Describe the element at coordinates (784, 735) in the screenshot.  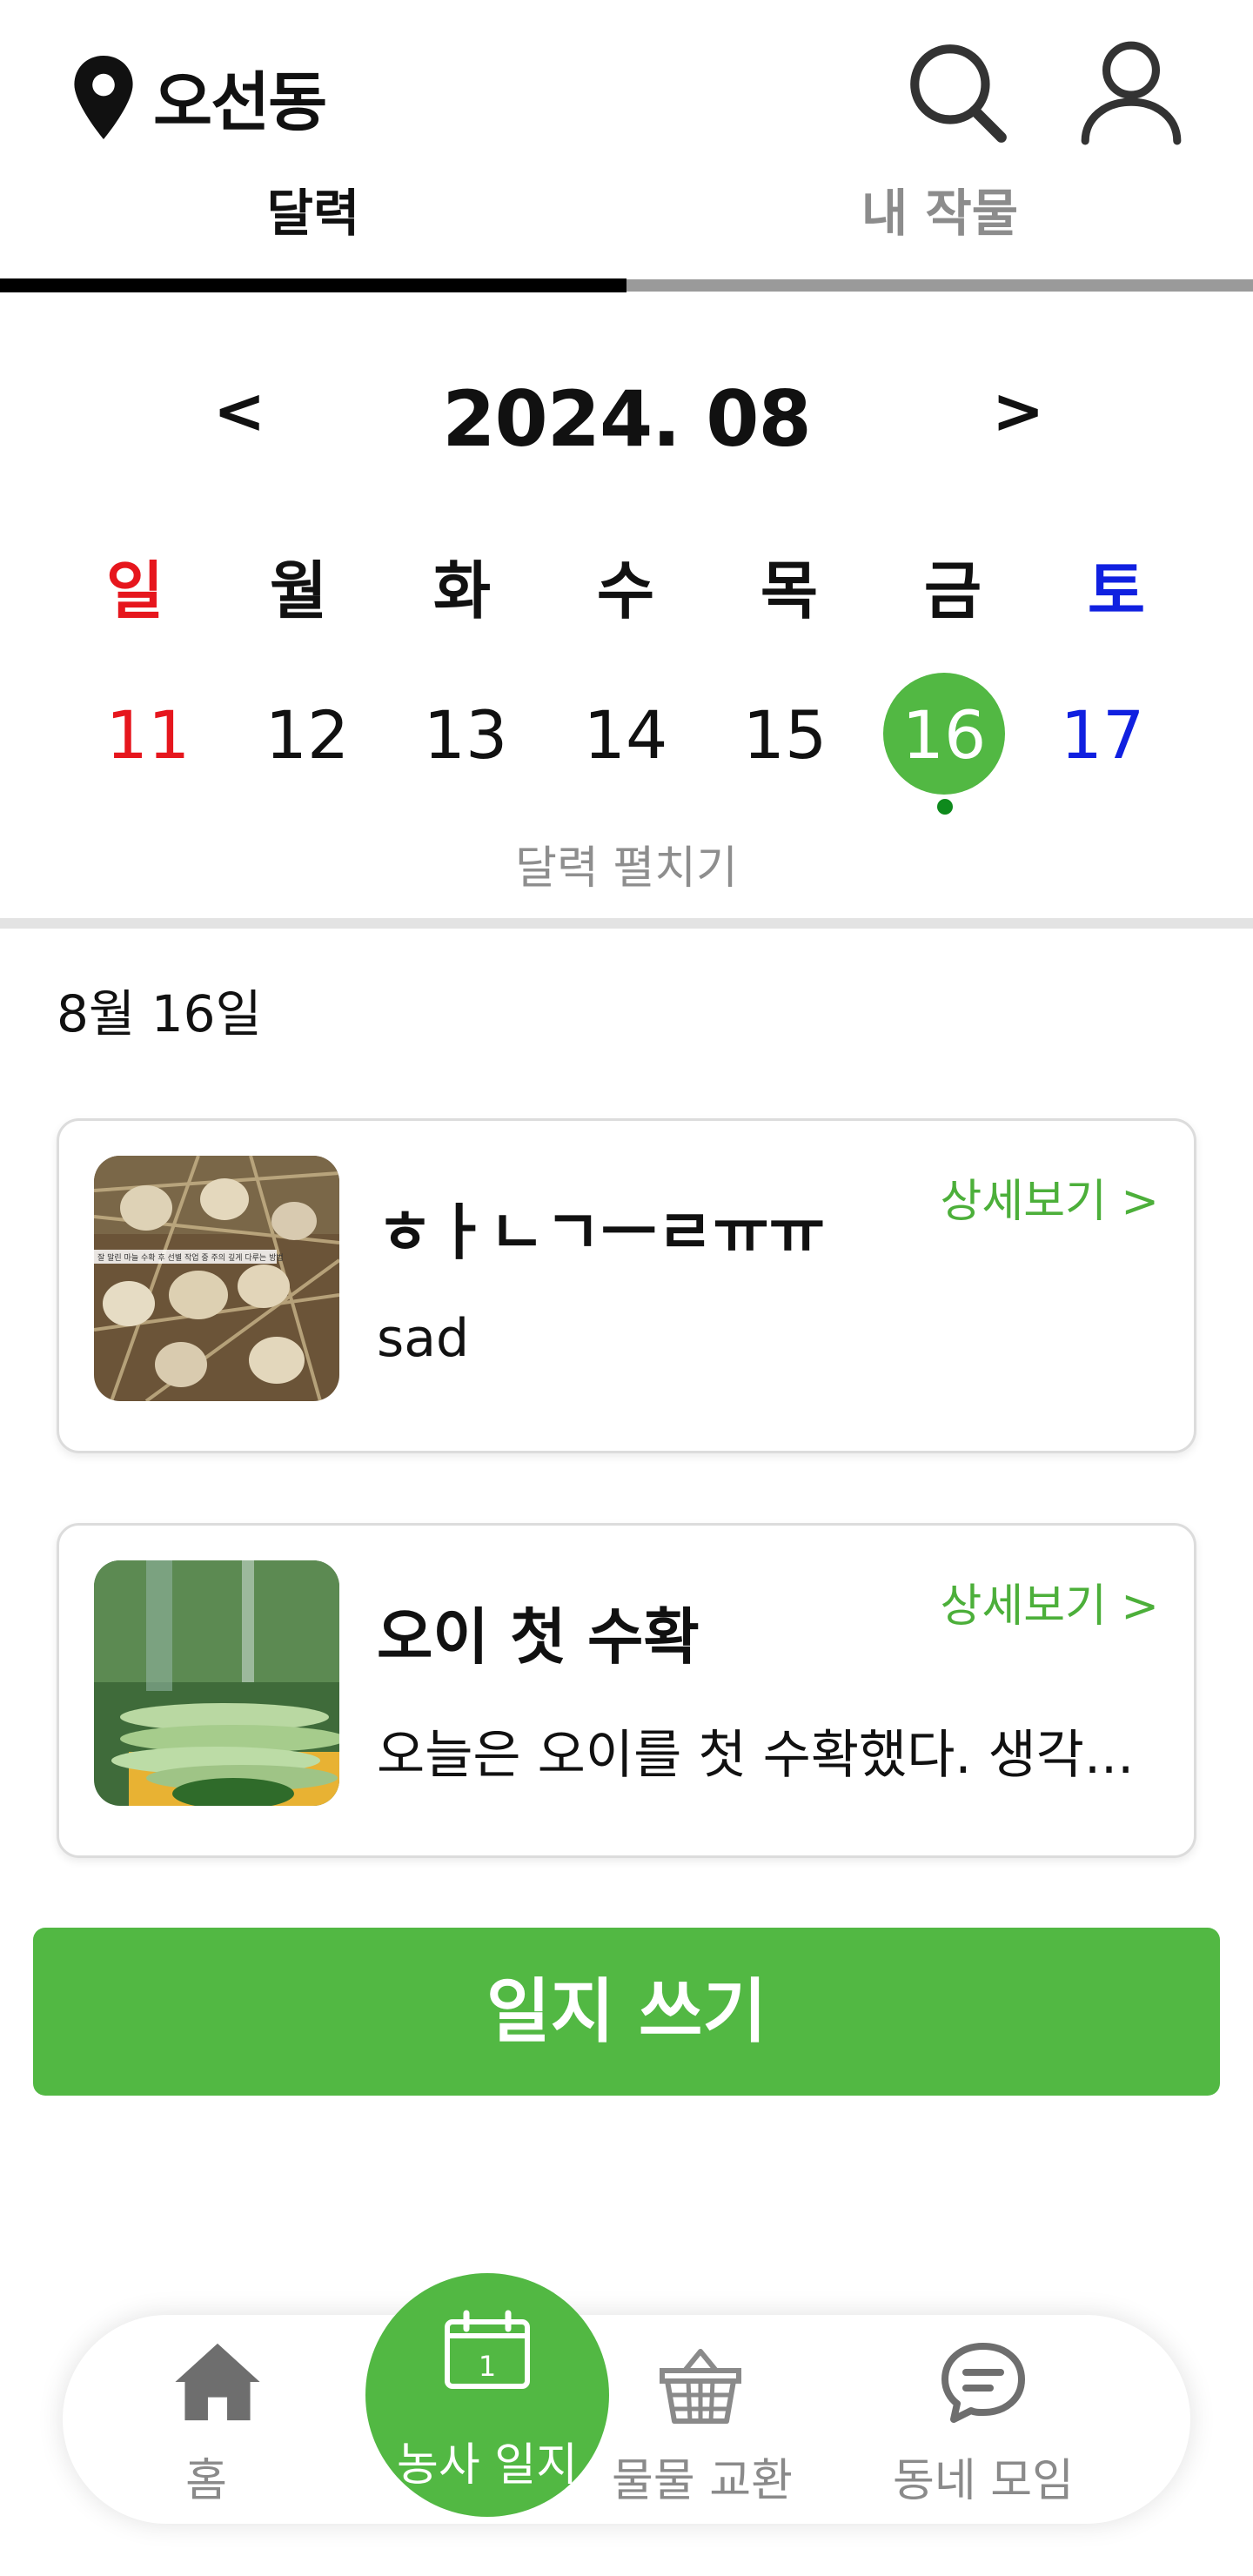
I see `date-cell: 15` at that location.